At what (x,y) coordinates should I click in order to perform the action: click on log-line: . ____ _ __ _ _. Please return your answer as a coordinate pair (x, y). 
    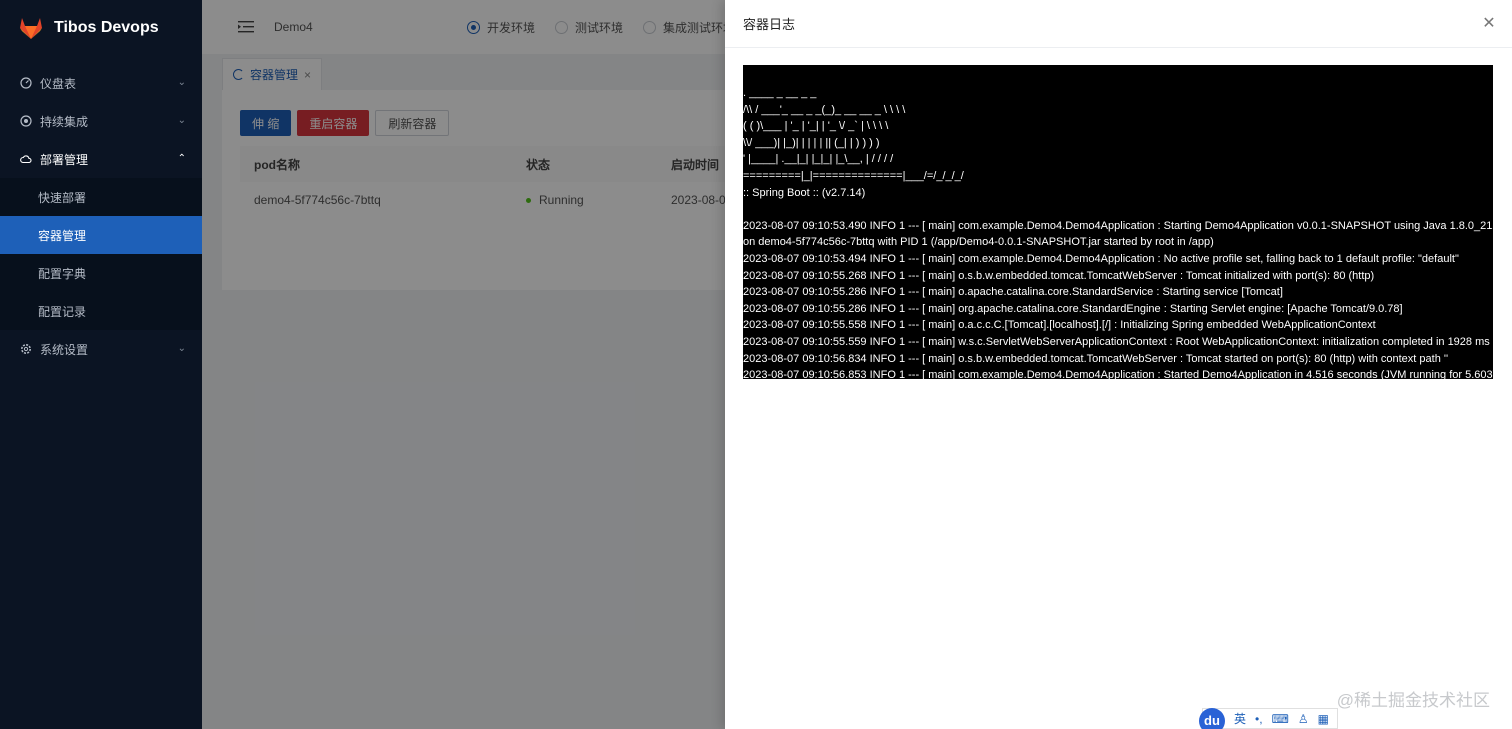
    Looking at the image, I should click on (780, 93).